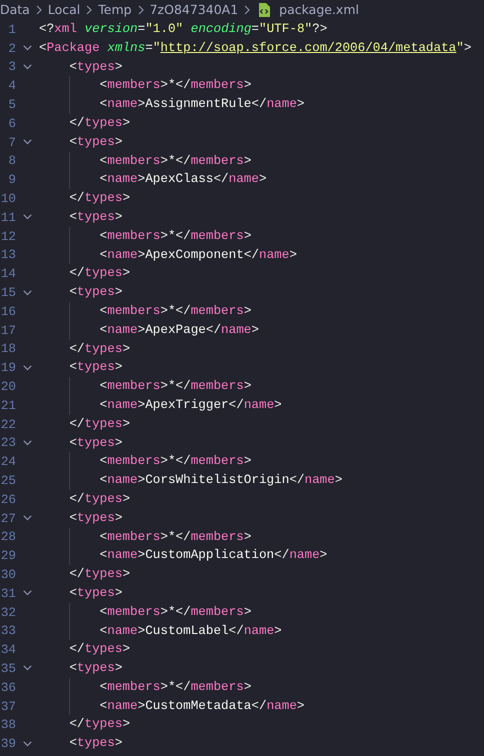  Describe the element at coordinates (8, 424) in the screenshot. I see `line-number: 22` at that location.